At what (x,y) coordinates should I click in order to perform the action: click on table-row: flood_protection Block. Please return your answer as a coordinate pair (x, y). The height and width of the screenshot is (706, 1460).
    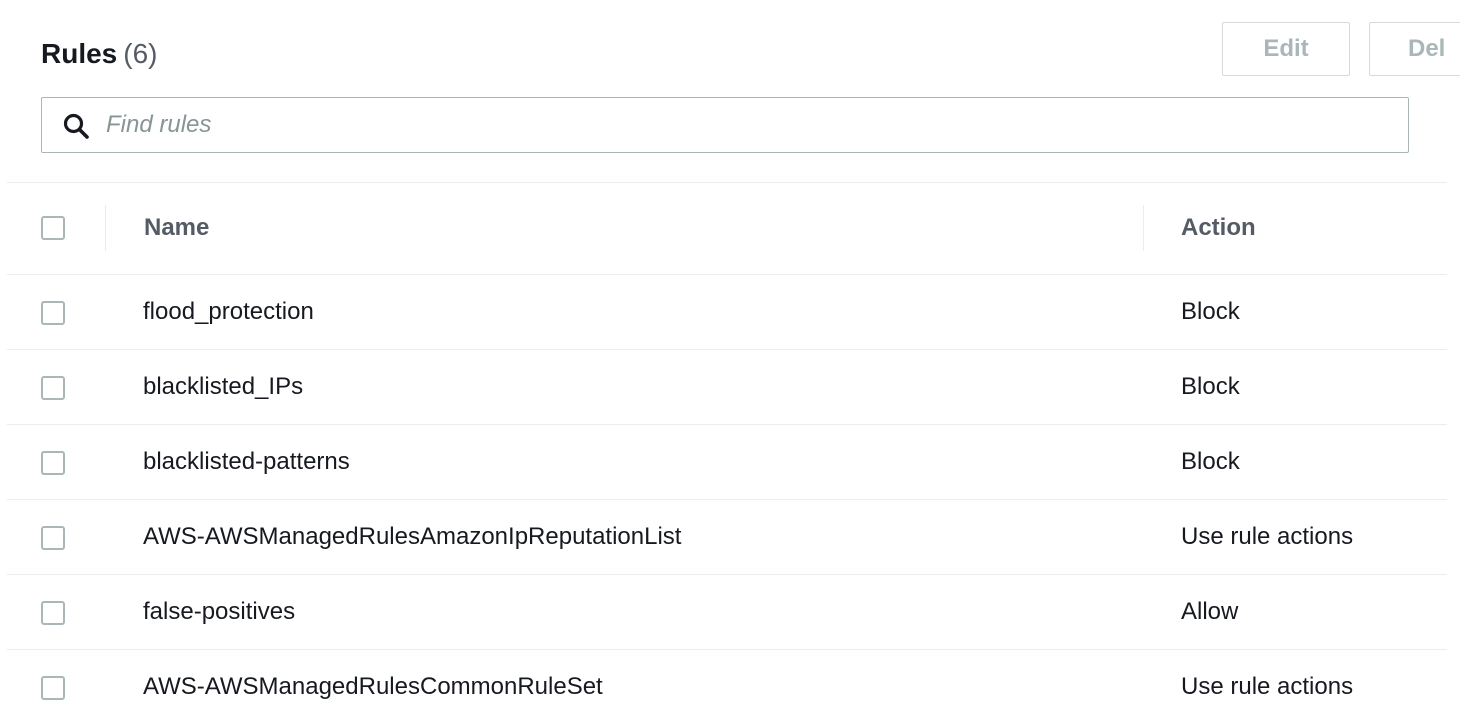
    Looking at the image, I should click on (727, 312).